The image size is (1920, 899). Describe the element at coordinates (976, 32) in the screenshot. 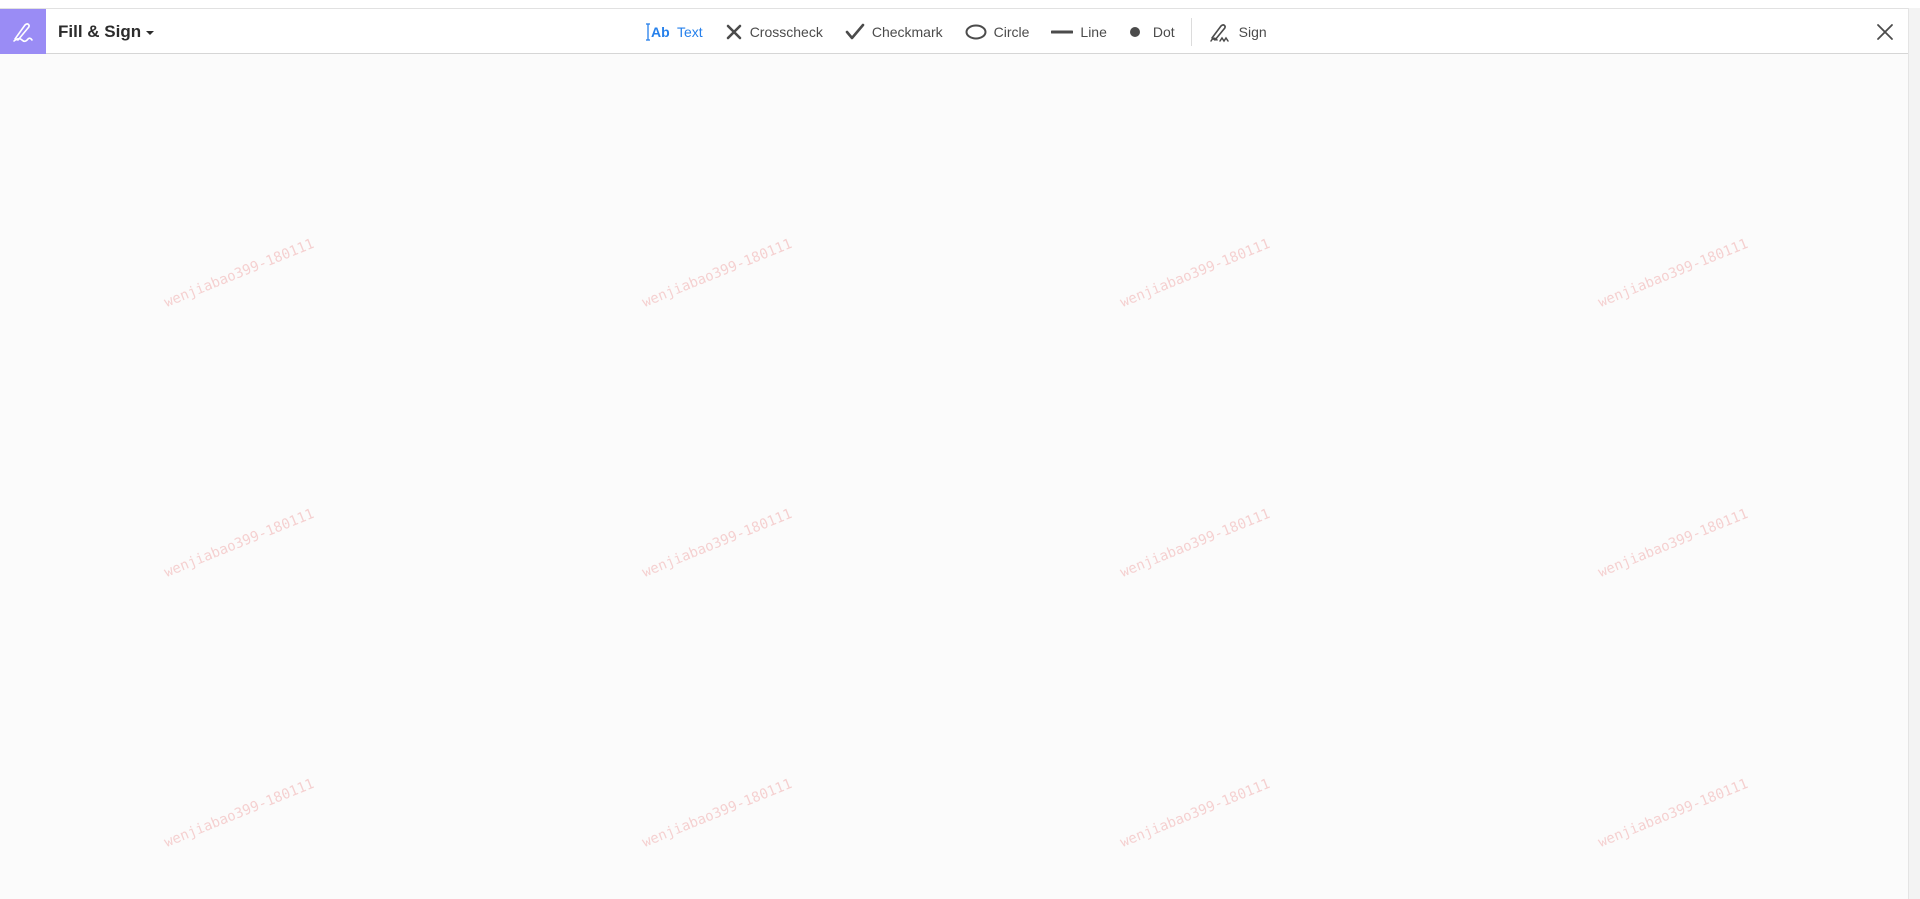

I see `circle-icon` at that location.